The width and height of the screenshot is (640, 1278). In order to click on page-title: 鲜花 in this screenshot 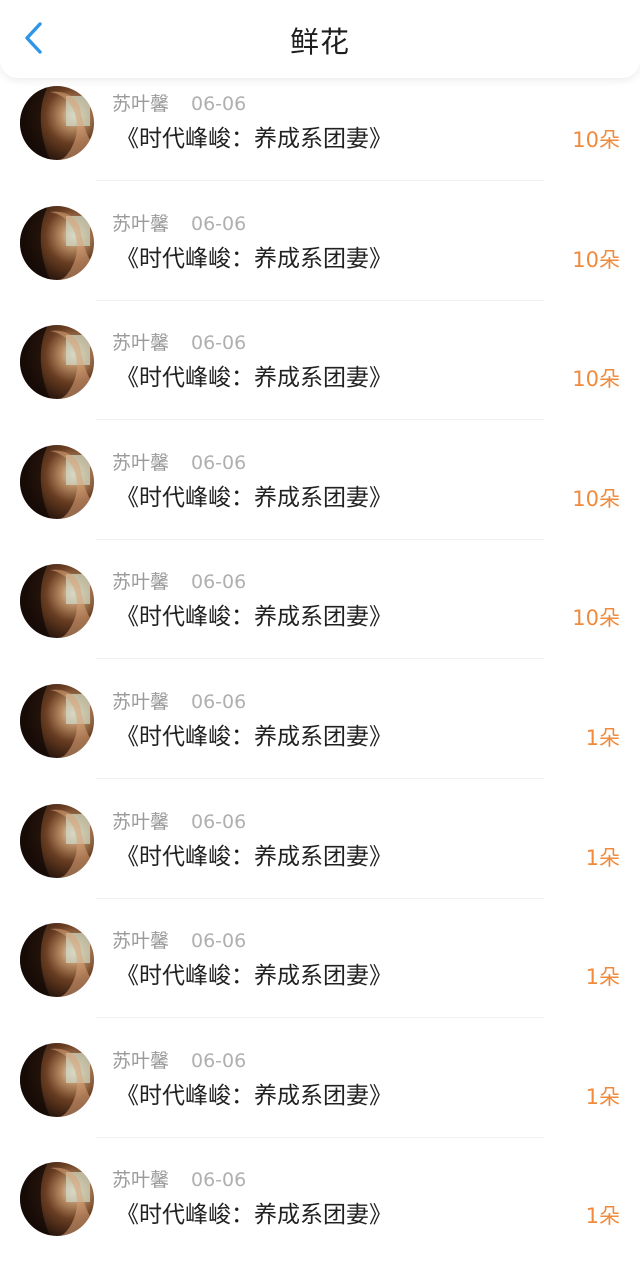, I will do `click(319, 42)`.